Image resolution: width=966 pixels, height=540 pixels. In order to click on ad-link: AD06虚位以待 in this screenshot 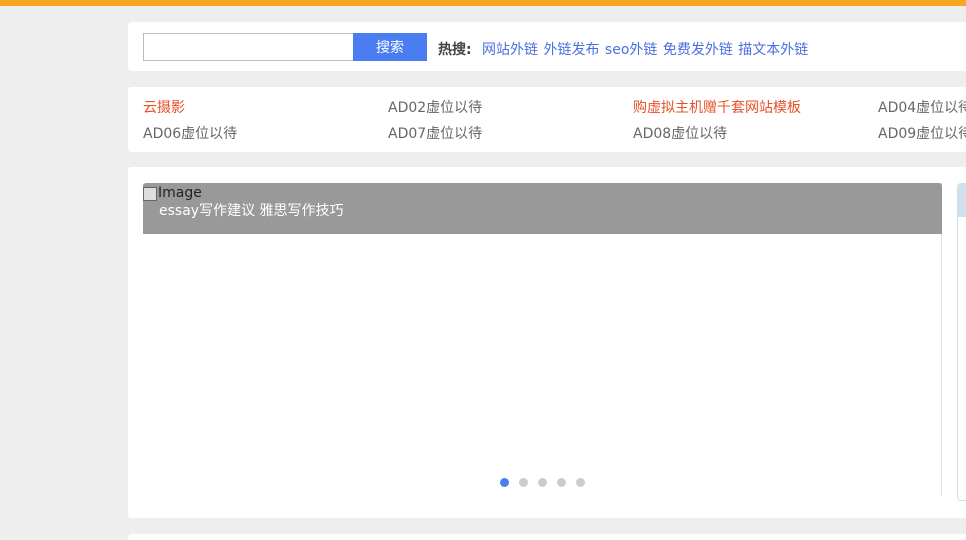, I will do `click(265, 133)`.